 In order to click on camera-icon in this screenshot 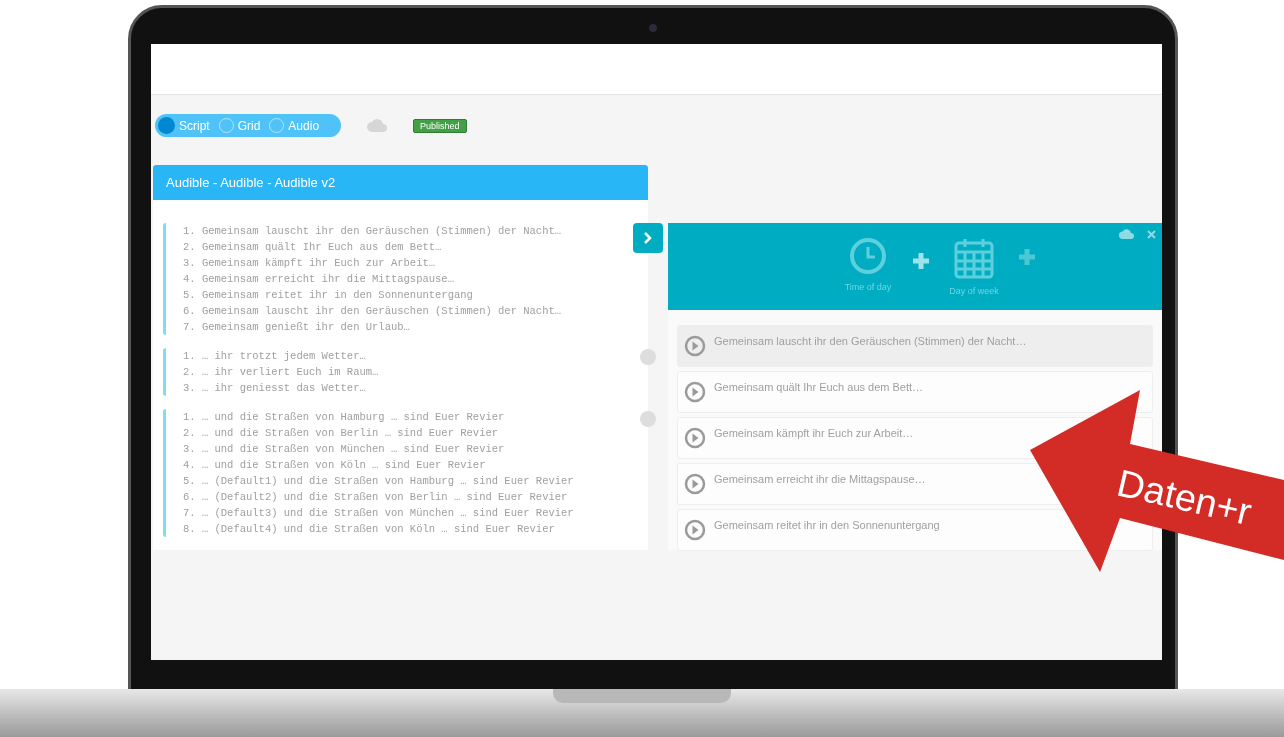, I will do `click(653, 28)`.